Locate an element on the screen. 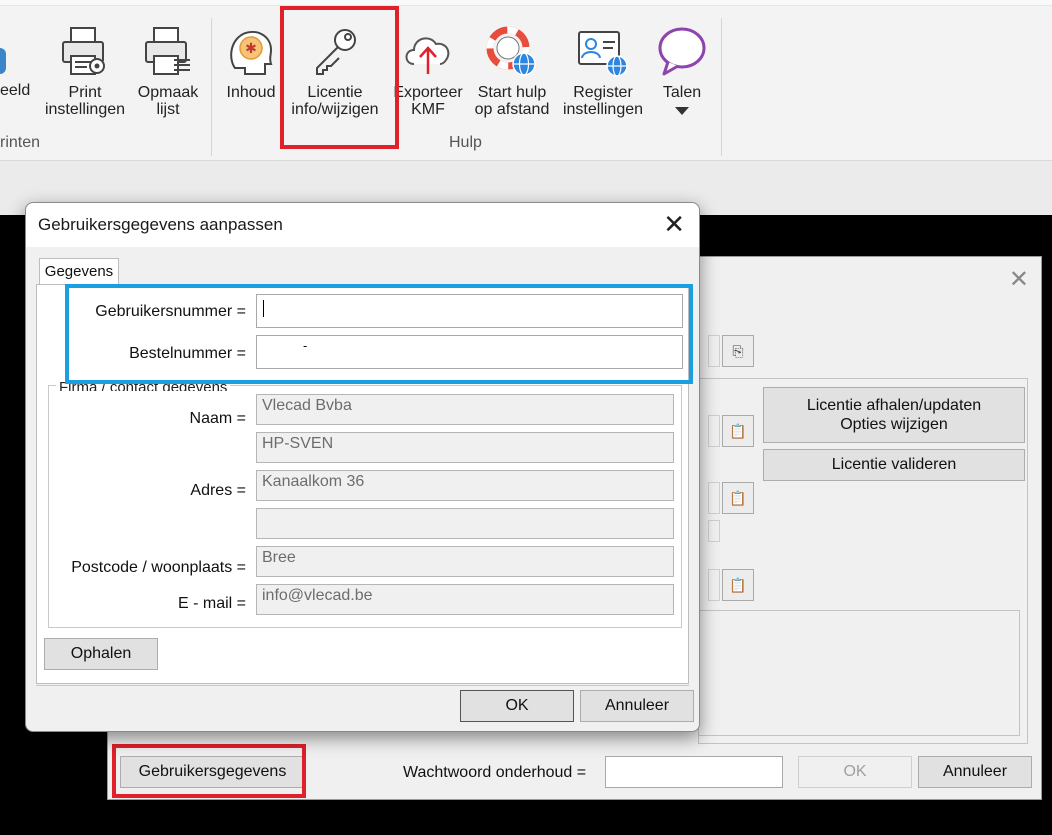  ribbon-print-label-2: instellingen is located at coordinates (85, 109).